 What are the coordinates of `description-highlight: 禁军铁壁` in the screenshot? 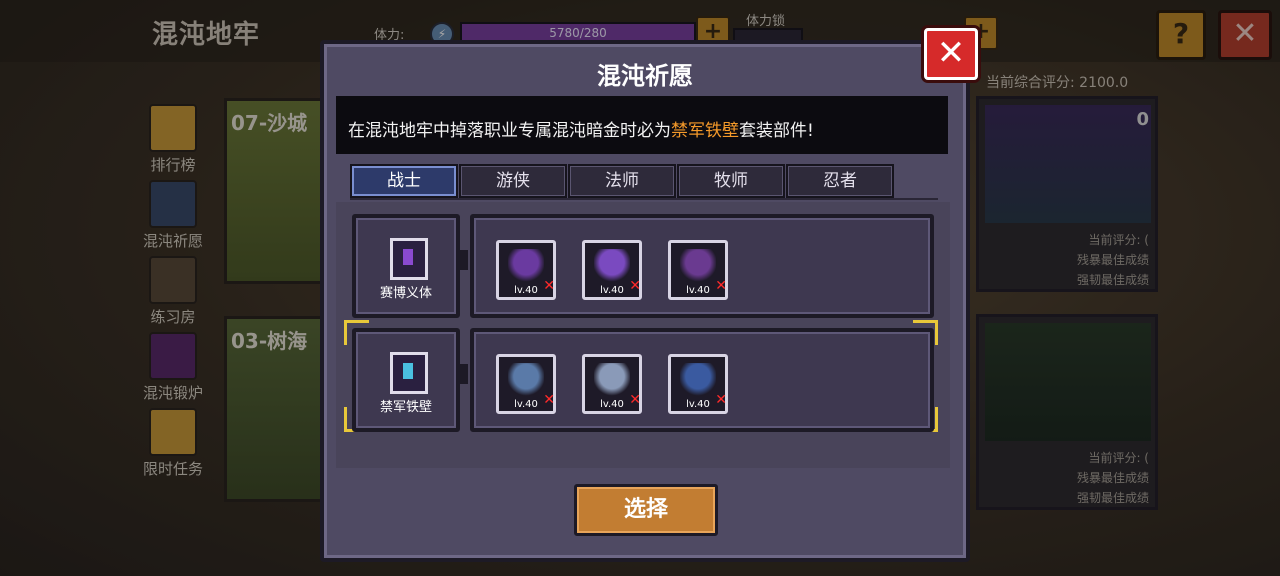 It's located at (705, 131).